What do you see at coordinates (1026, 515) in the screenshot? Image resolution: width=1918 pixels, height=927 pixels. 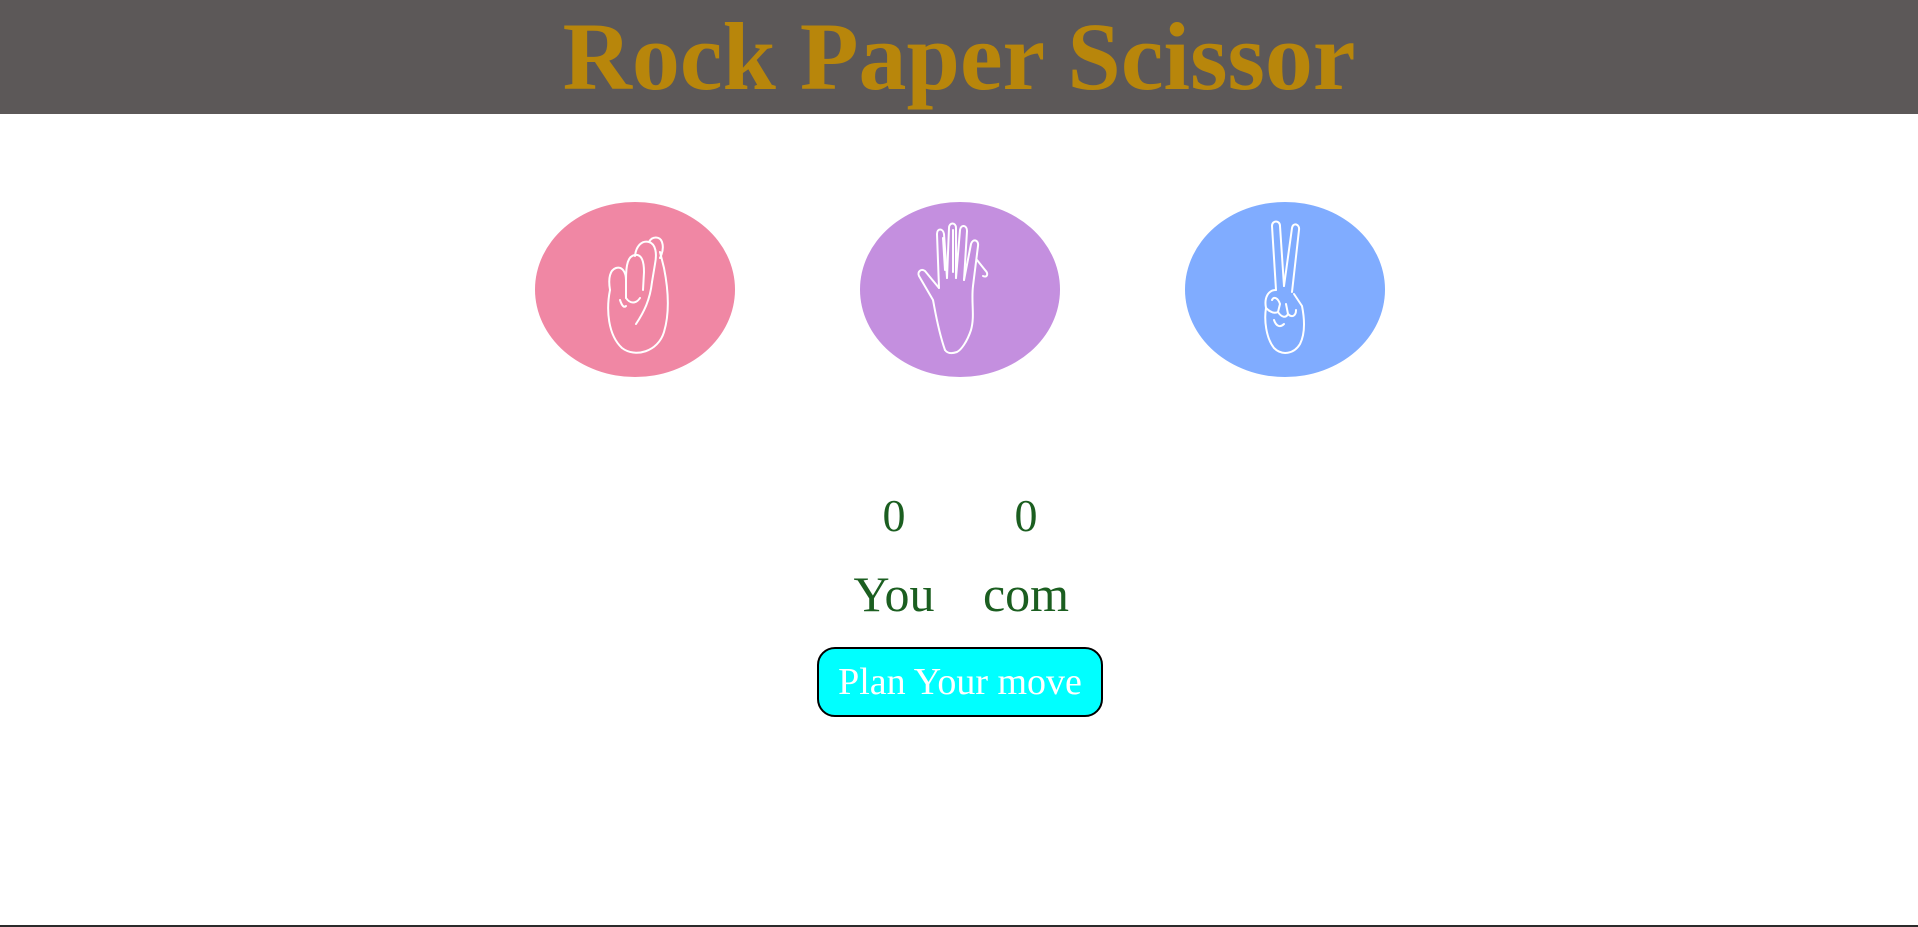 I see `comp-score: 0` at bounding box center [1026, 515].